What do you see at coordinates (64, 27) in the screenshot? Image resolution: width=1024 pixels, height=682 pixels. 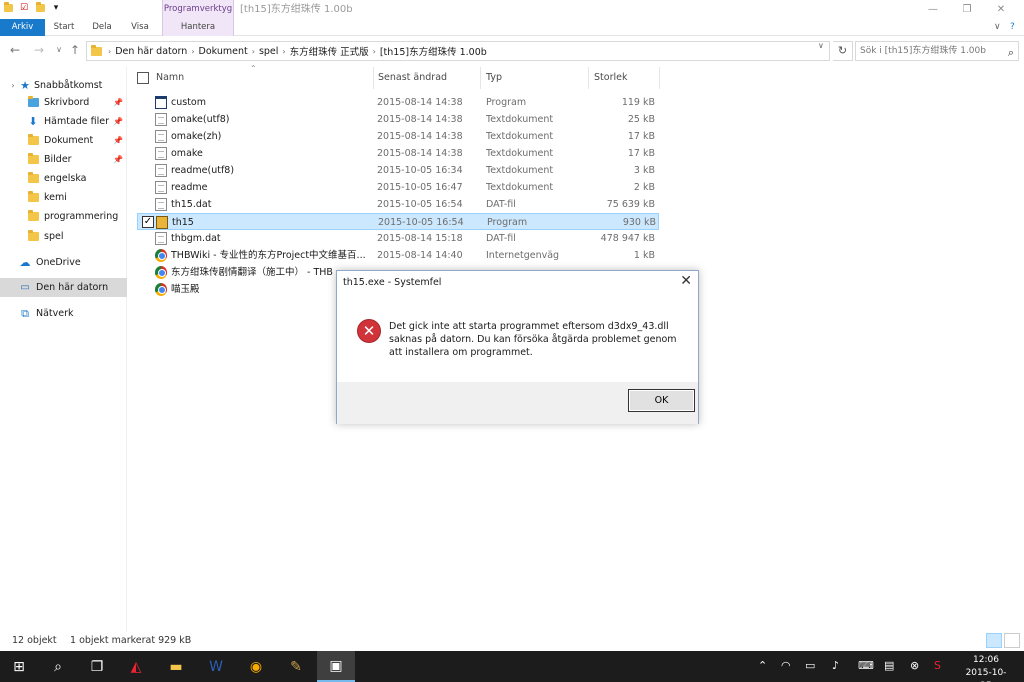 I see `tab-start: Start` at bounding box center [64, 27].